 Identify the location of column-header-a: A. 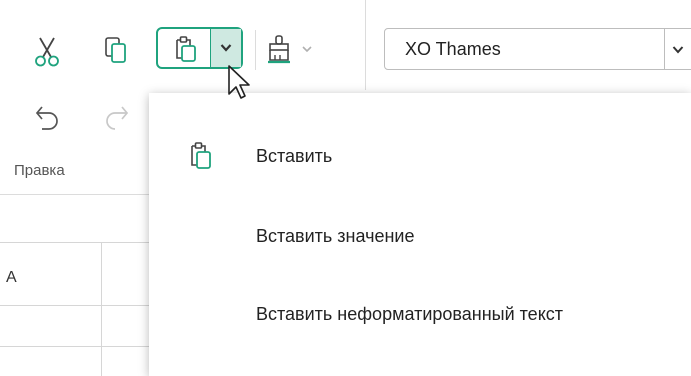
(11, 278).